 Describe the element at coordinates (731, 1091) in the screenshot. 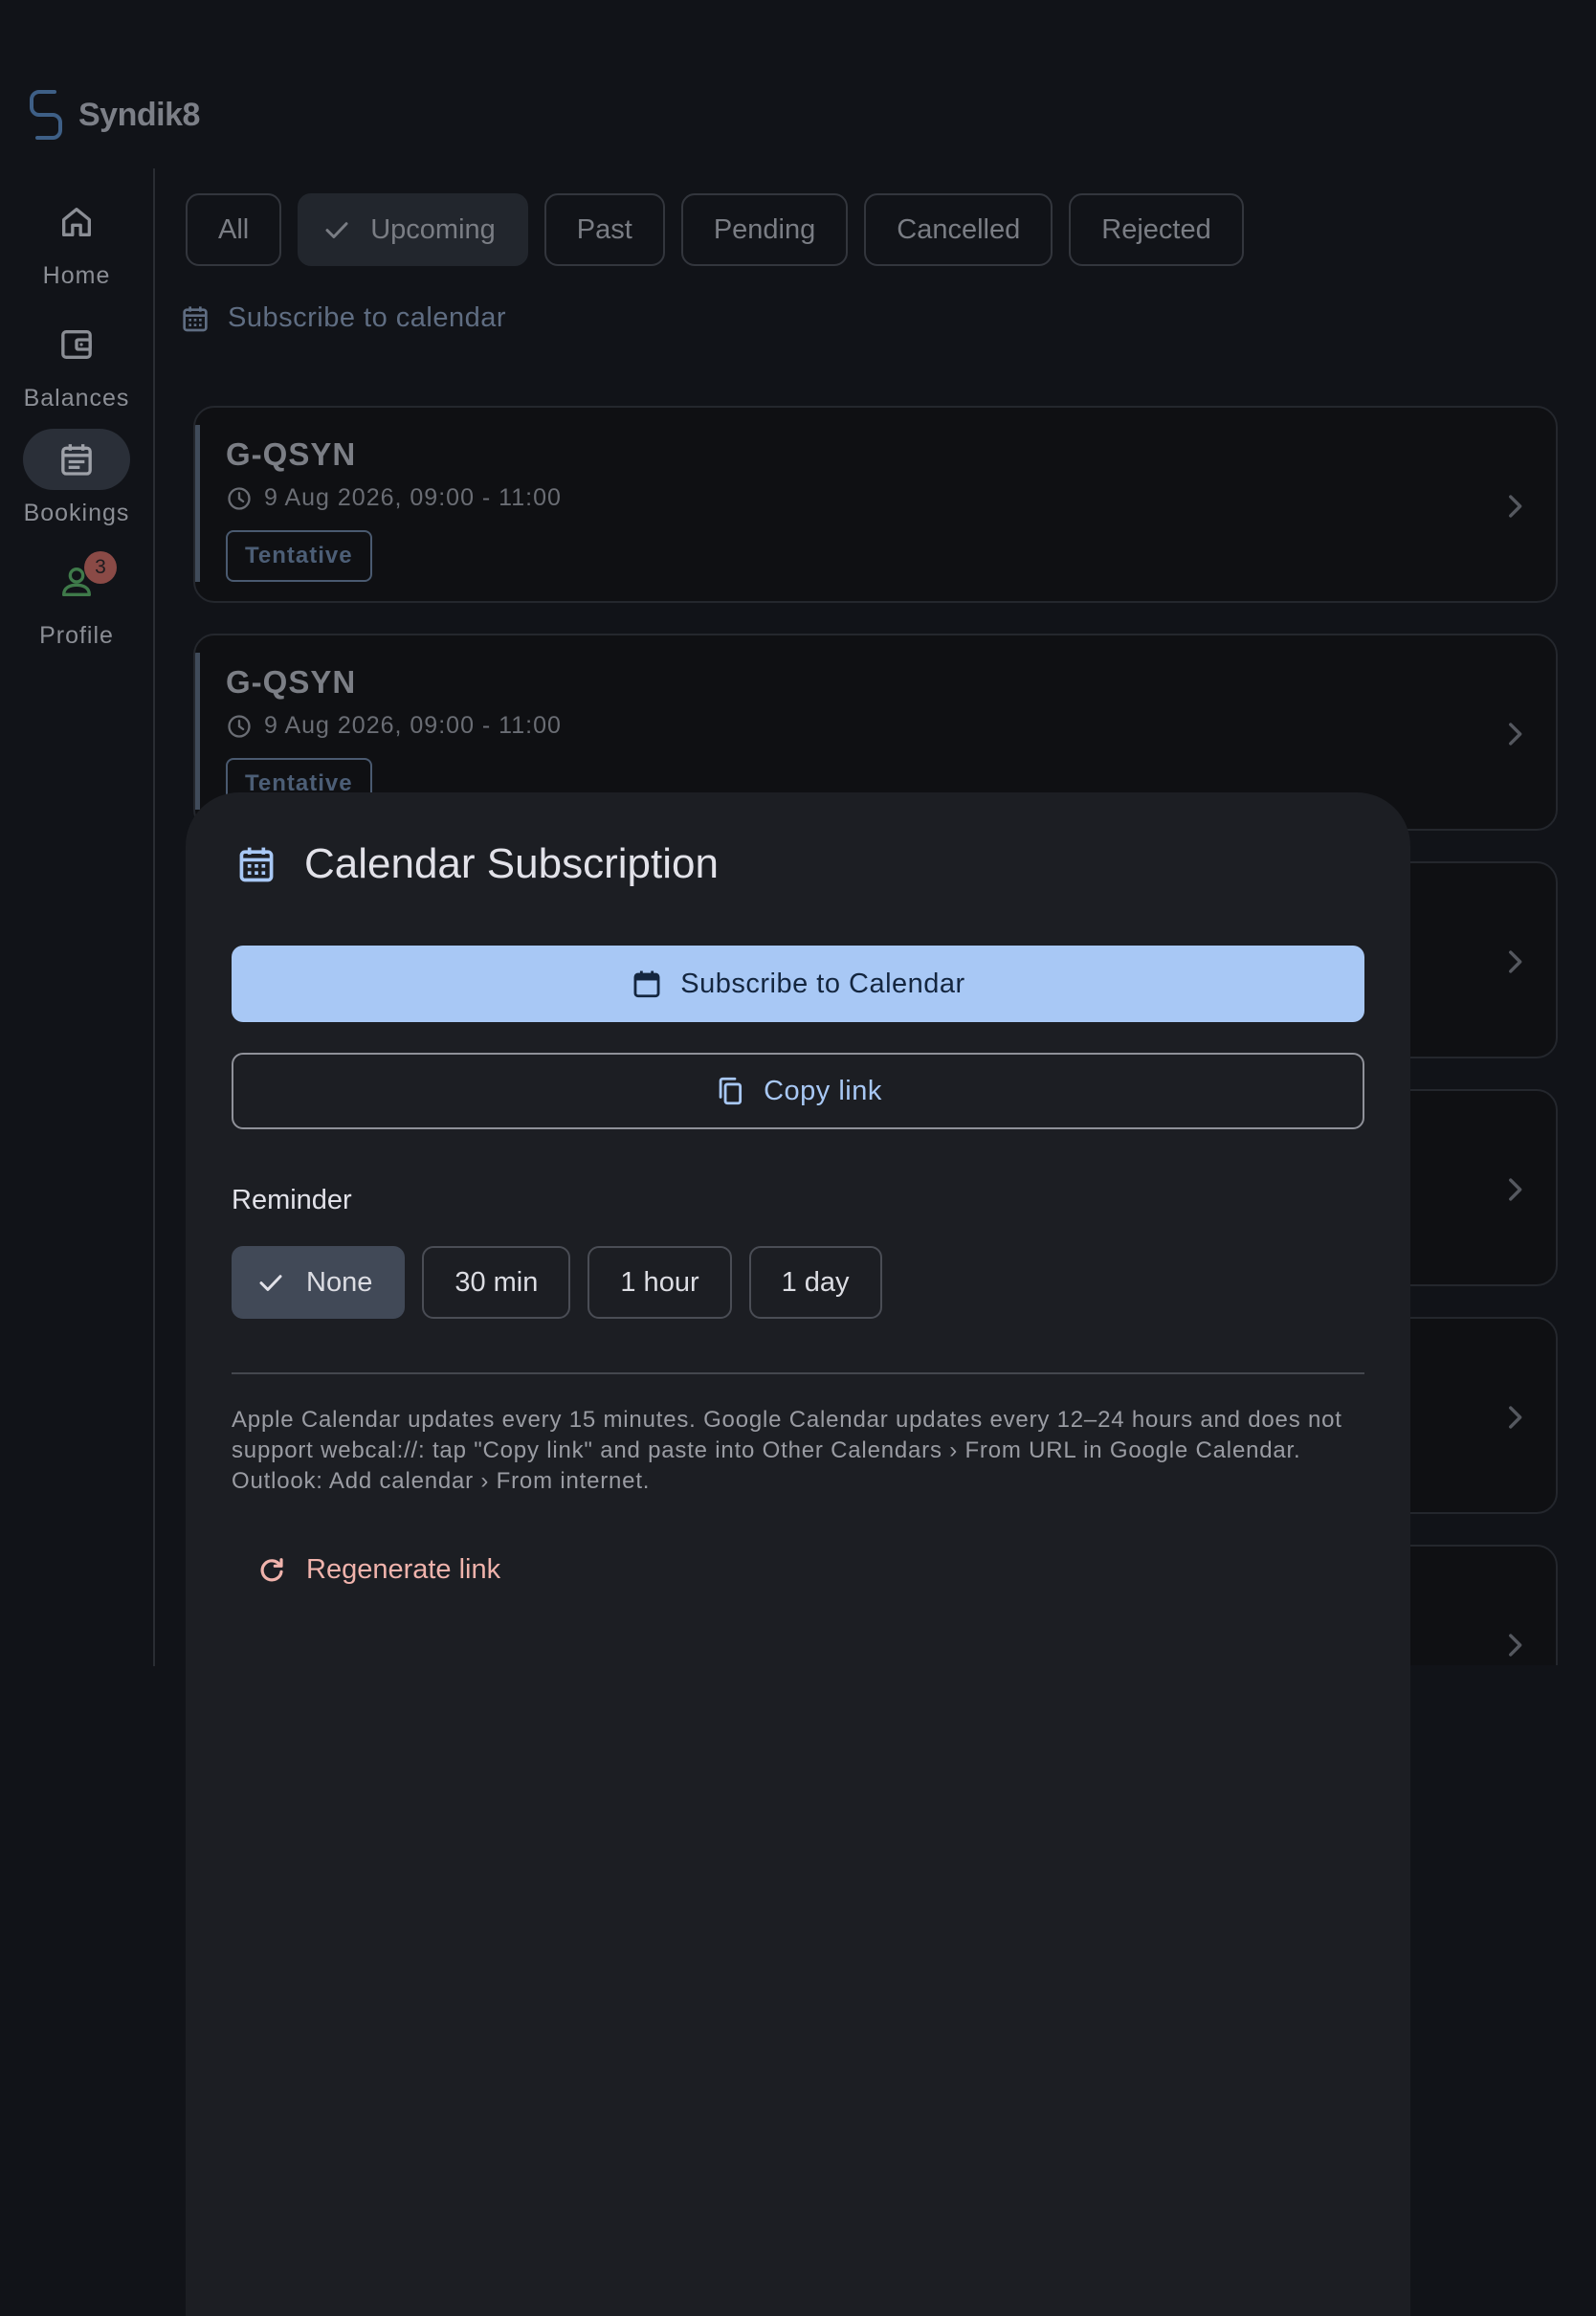

I see `copy-icon` at that location.